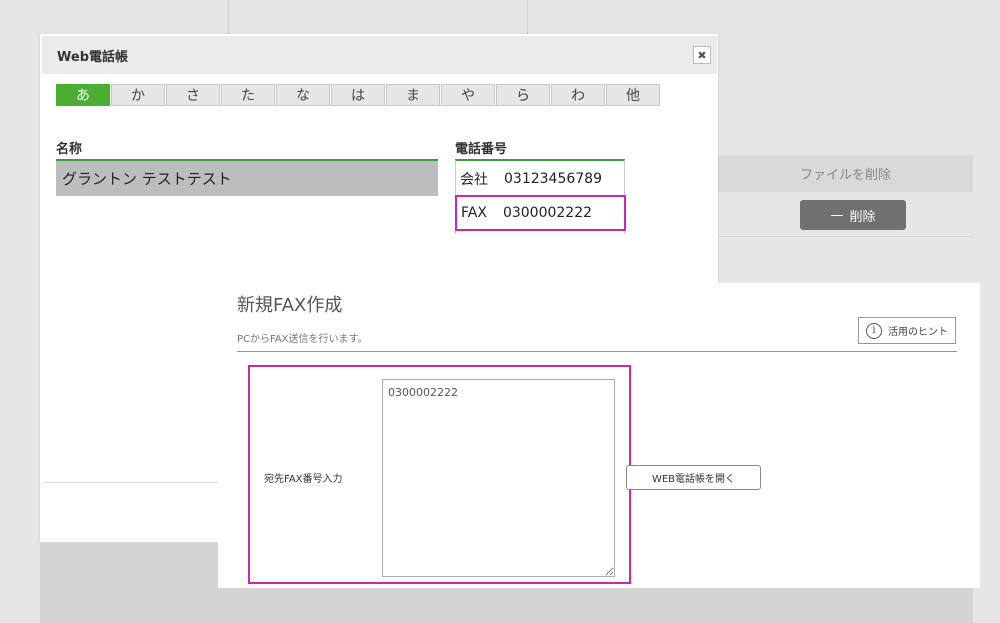 The width and height of the screenshot is (1000, 623). I want to click on phone-list: 会社 03123456789 FAX 0300002222, so click(540, 196).